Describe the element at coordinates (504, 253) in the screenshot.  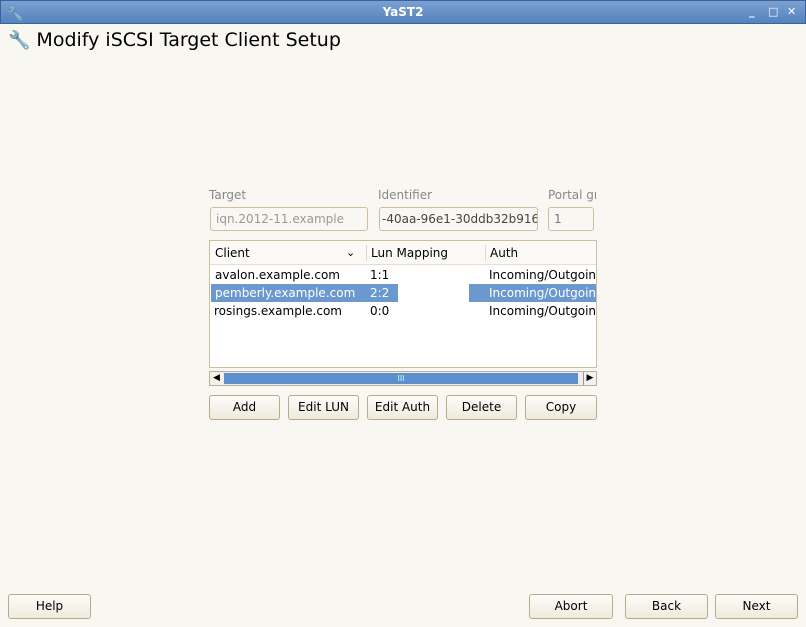
I see `column-auth: Auth` at that location.